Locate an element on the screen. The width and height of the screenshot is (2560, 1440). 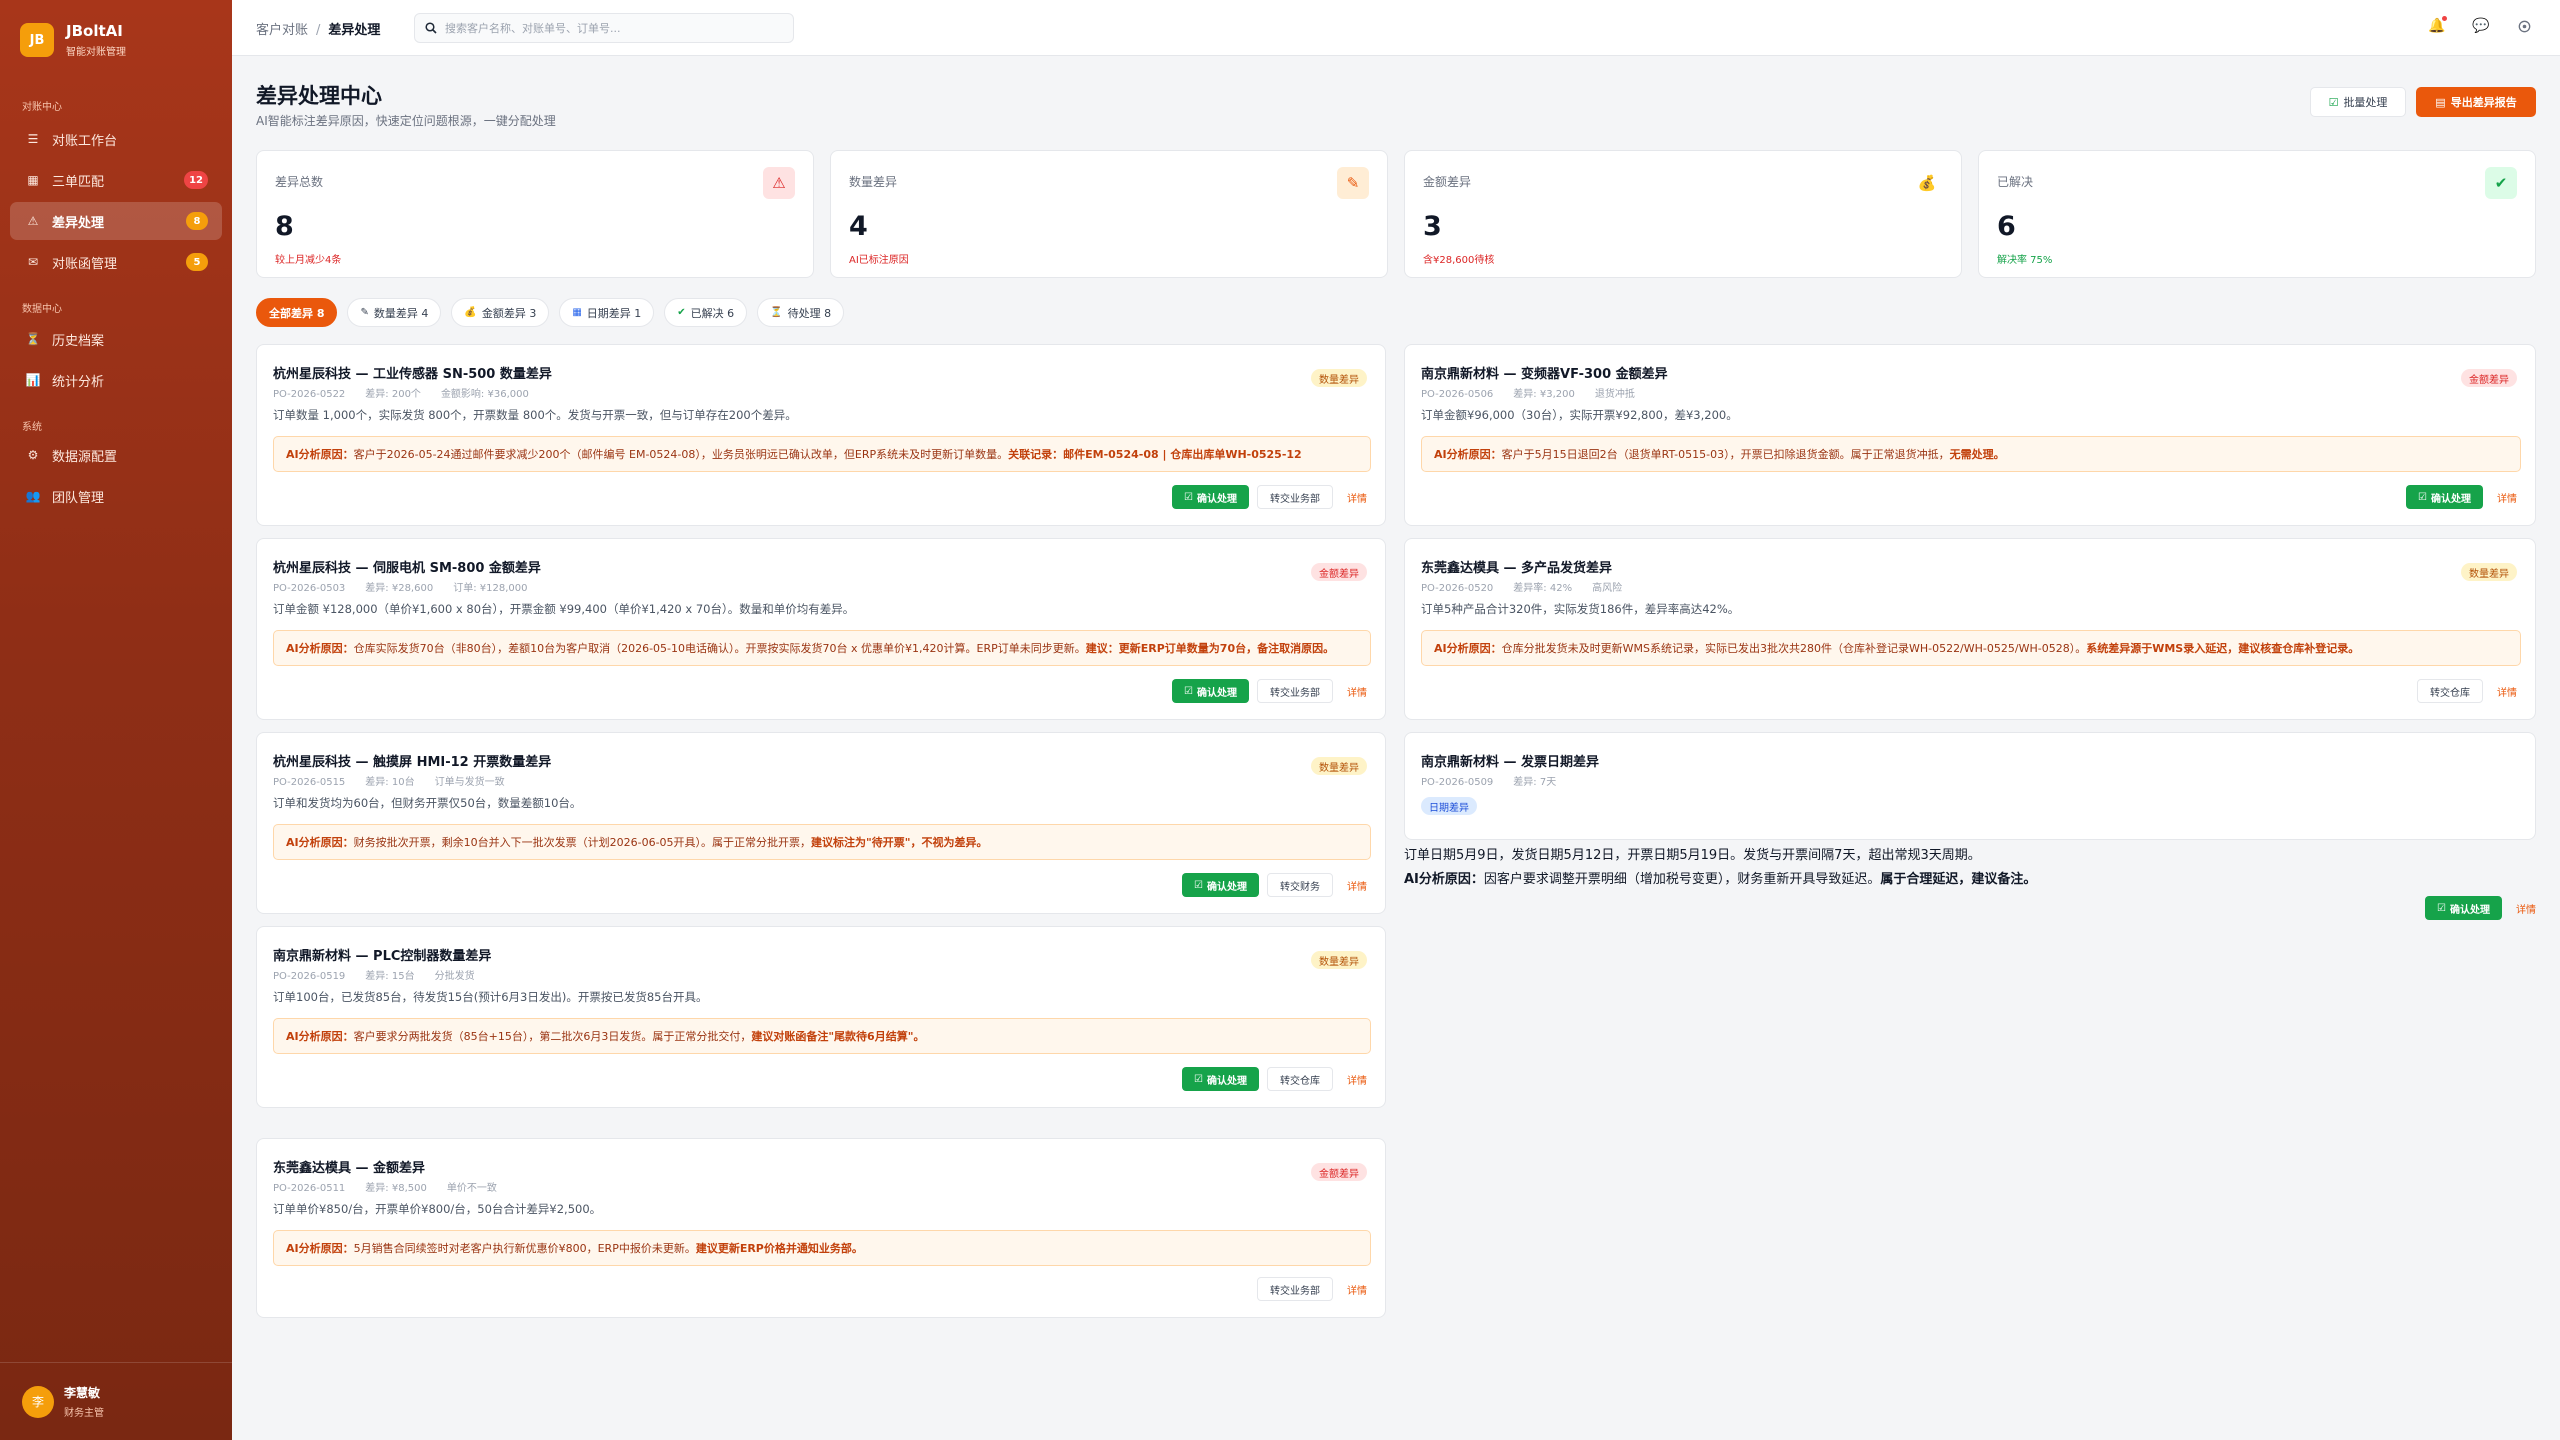
stat-card-total: 差异总数 8 较上月减少4条 ⚠ is located at coordinates (535, 214).